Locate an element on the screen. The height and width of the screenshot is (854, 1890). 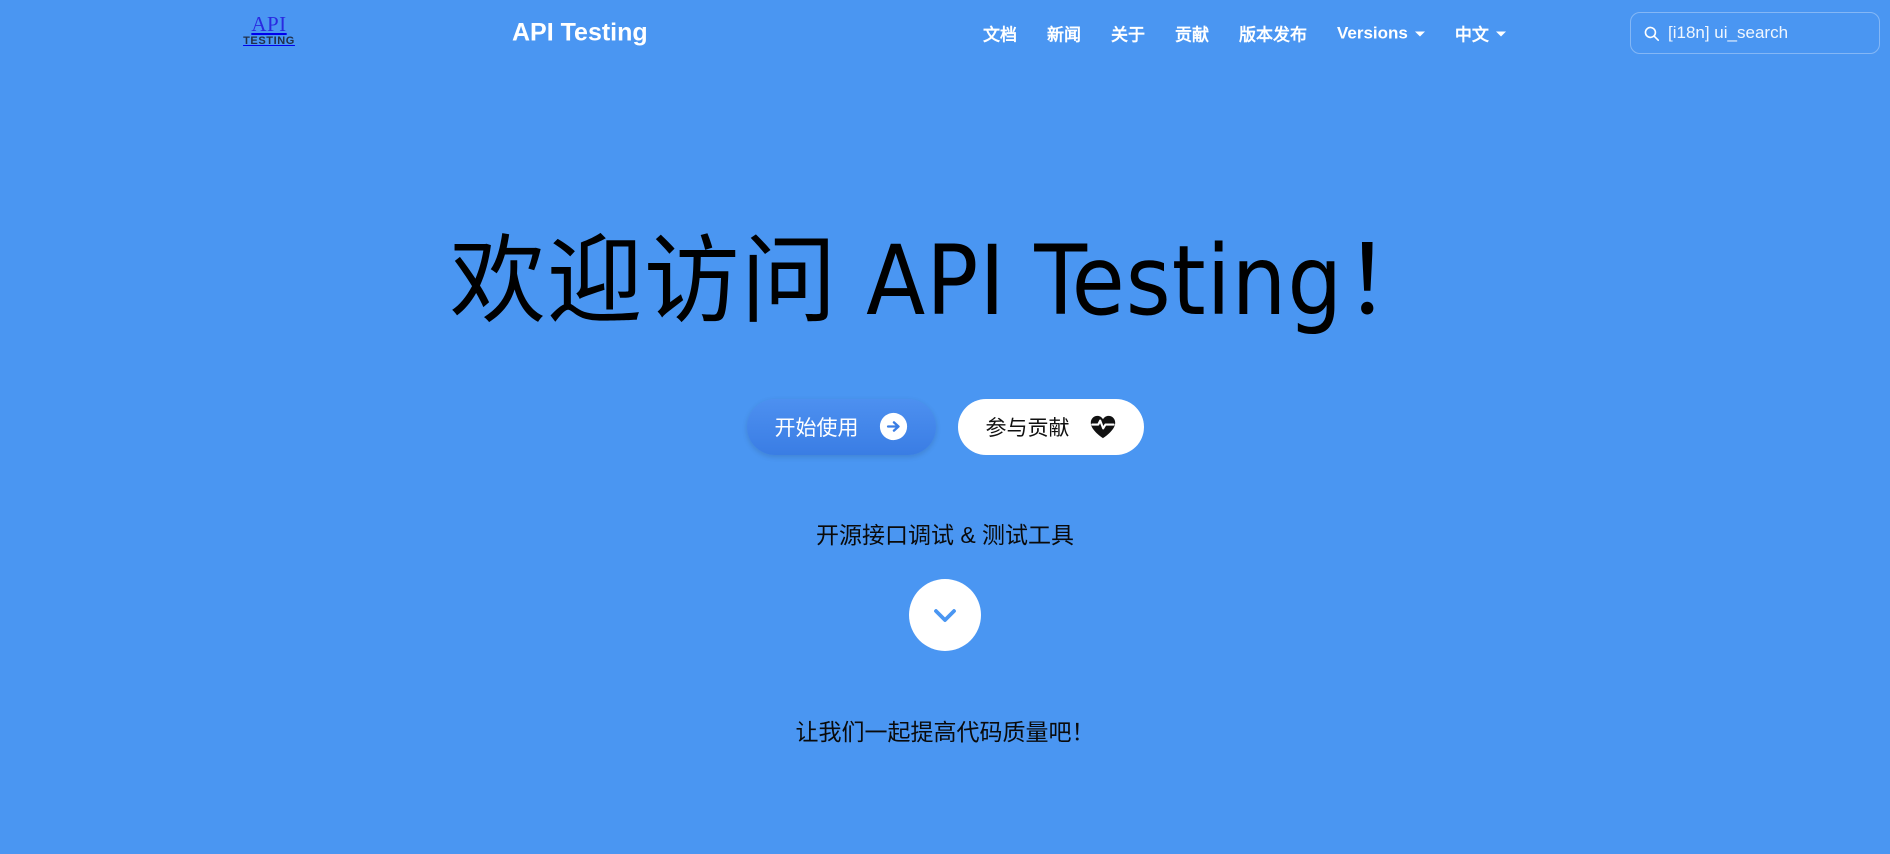
nav-item-versions-label: Versions is located at coordinates (1372, 32).